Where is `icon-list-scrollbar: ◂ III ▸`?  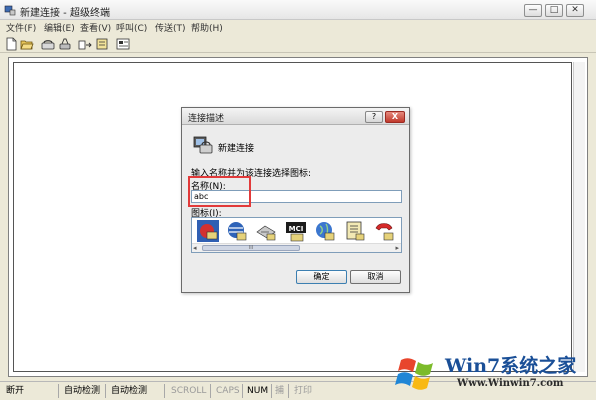
icon-list-scrollbar: ◂ III ▸ is located at coordinates (296, 247).